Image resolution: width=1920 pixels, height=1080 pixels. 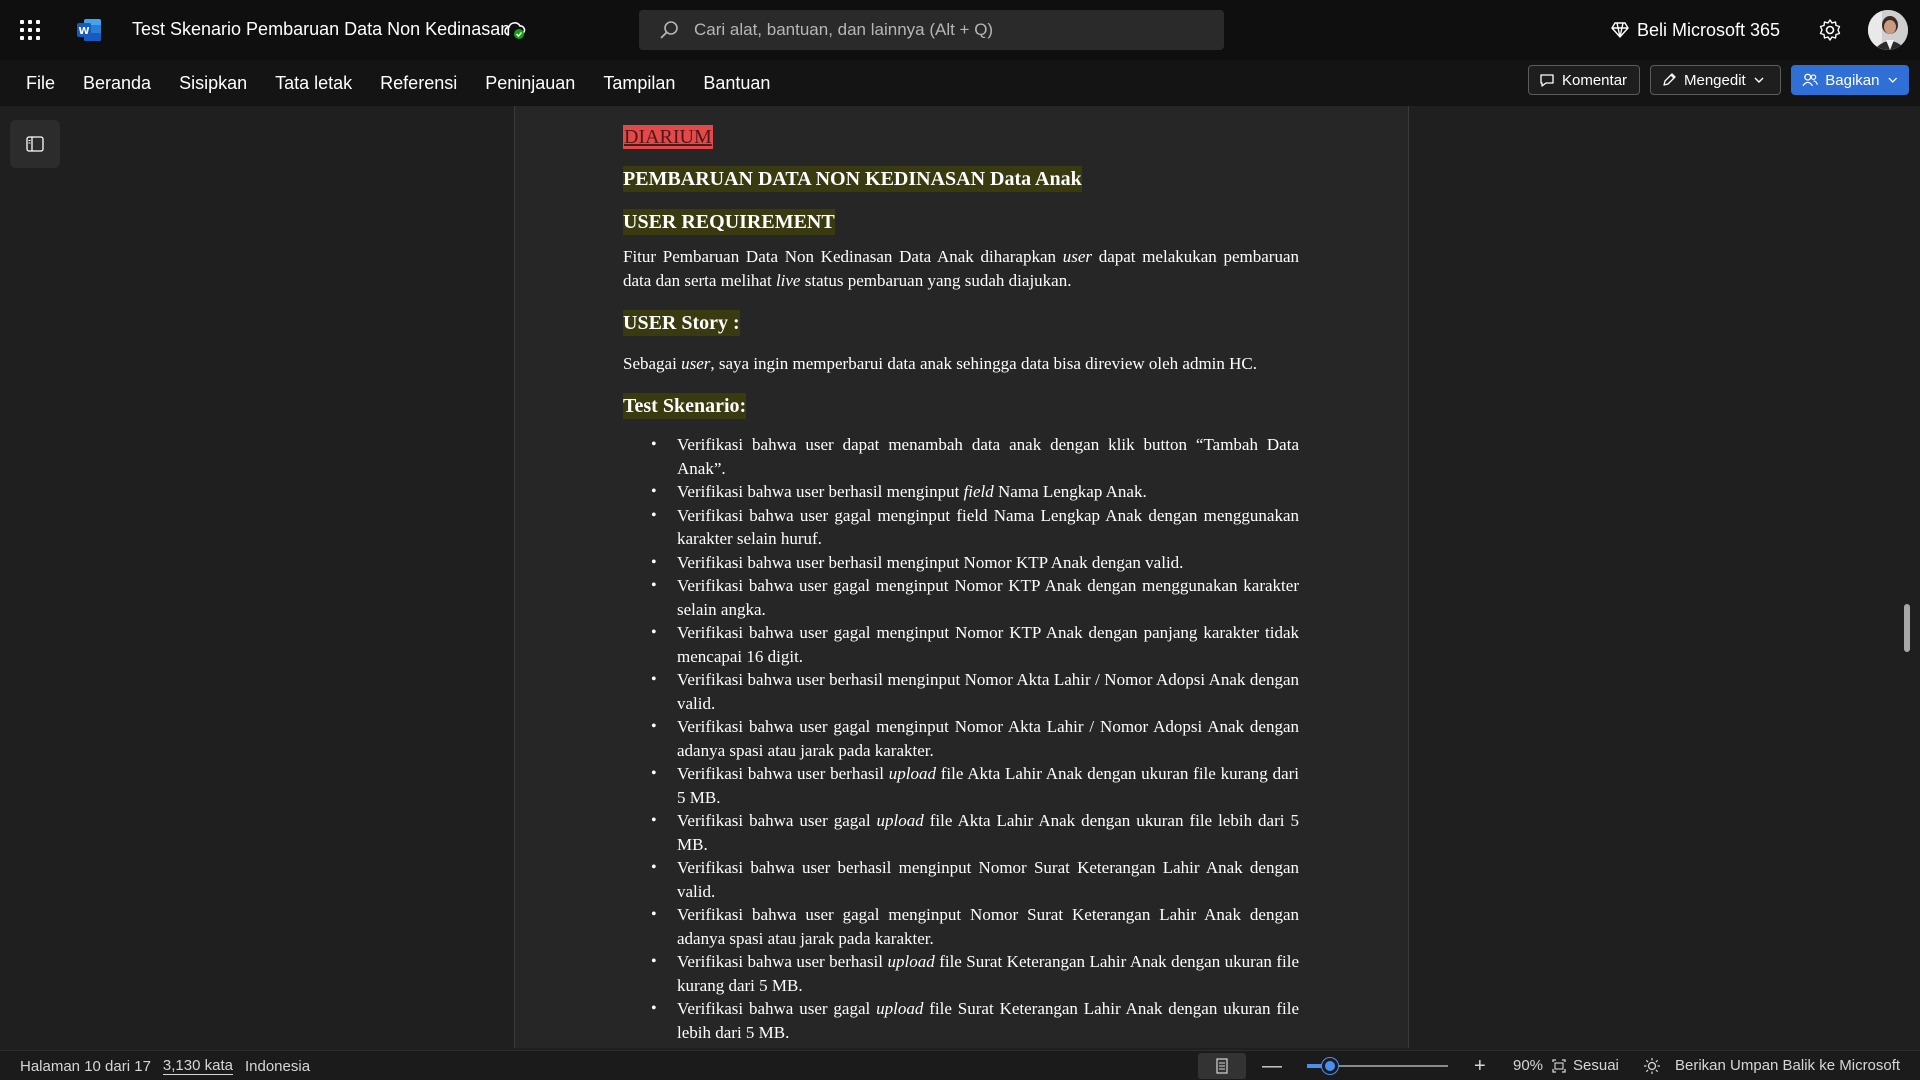 What do you see at coordinates (1788, 1065) in the screenshot?
I see `feedback-label: Berikan Umpan Balik ke Microsoft` at bounding box center [1788, 1065].